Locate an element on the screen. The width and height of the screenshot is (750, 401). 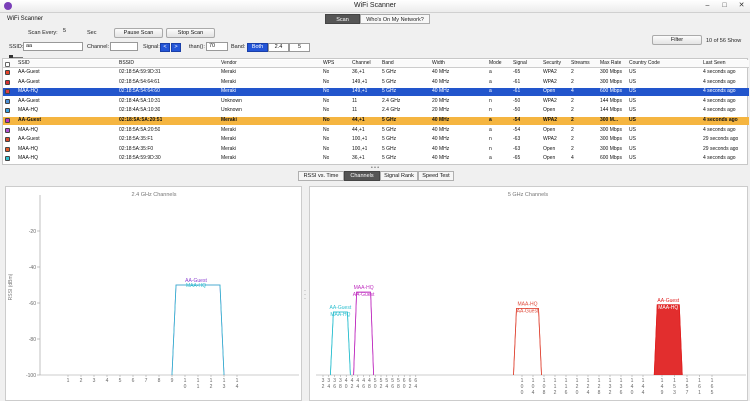
cell-width: 40 MHz is located at coordinates (441, 148).